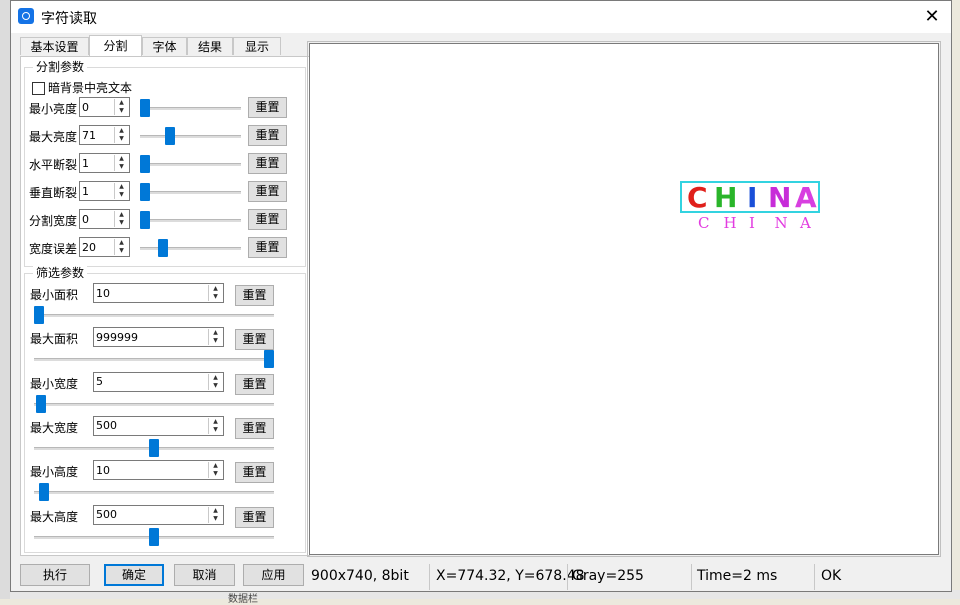 The height and width of the screenshot is (605, 960). Describe the element at coordinates (164, 46) in the screenshot. I see `tab-font: 字体` at that location.